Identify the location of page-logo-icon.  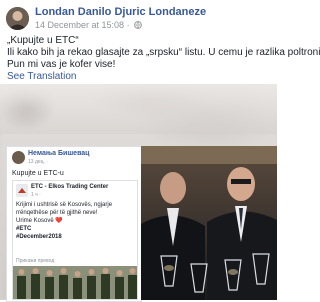
(22, 190).